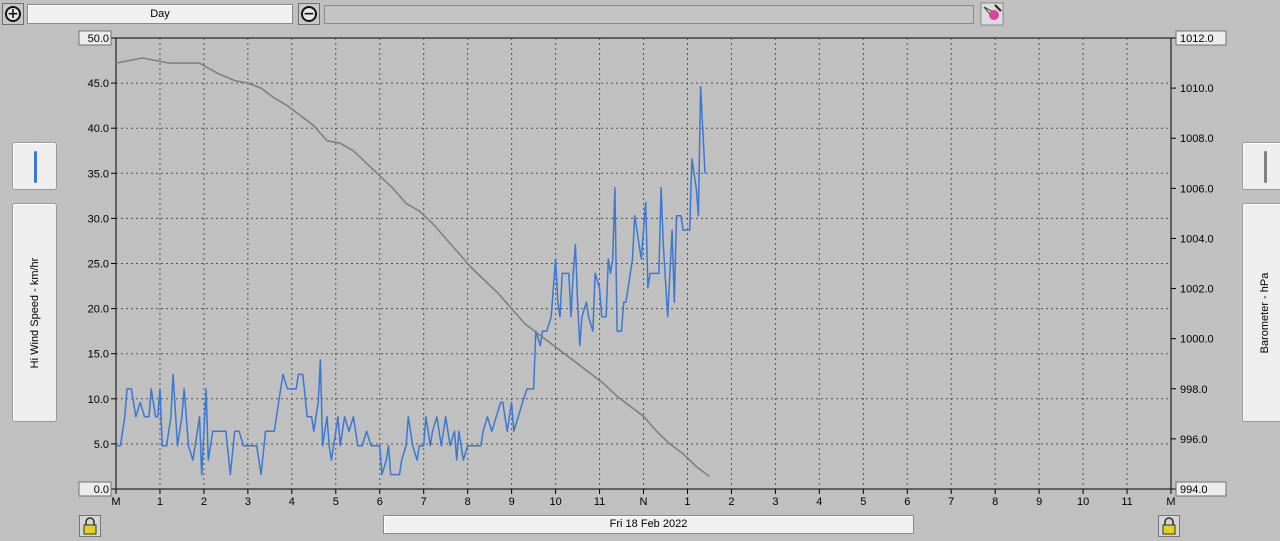 The width and height of the screenshot is (1280, 541). Describe the element at coordinates (98, 219) in the screenshot. I see `left-tick-label: 30.0` at that location.